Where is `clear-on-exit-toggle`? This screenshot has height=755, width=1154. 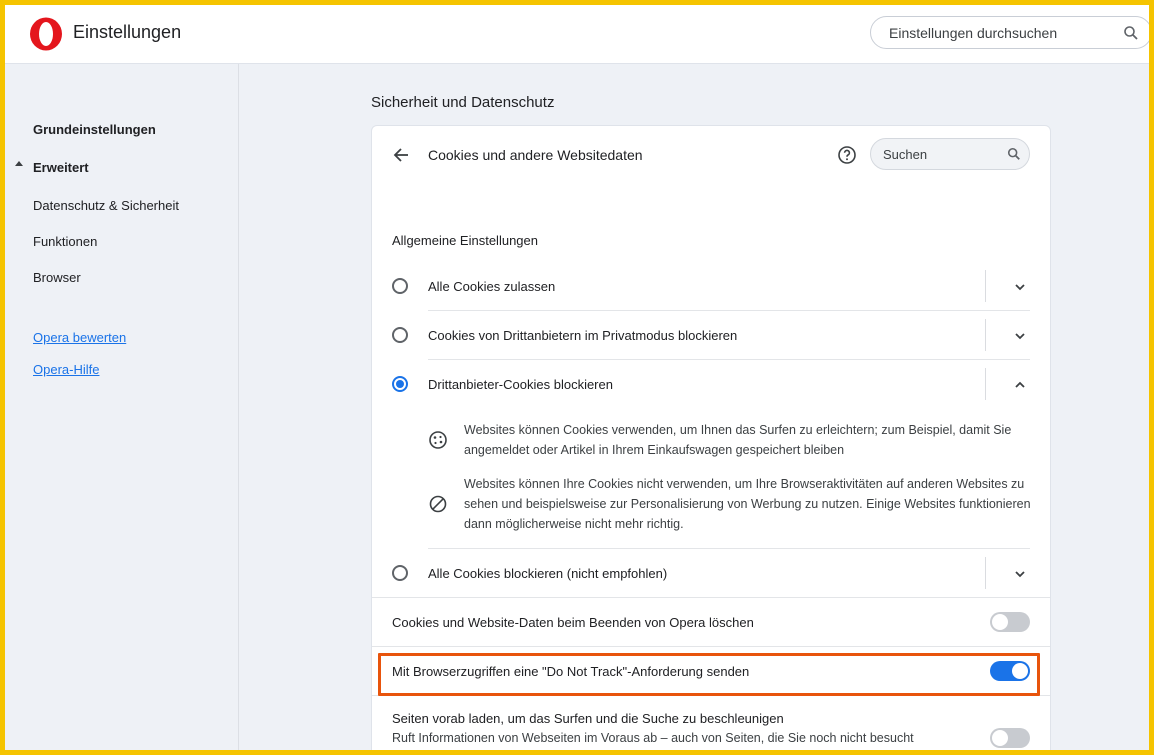 clear-on-exit-toggle is located at coordinates (1010, 622).